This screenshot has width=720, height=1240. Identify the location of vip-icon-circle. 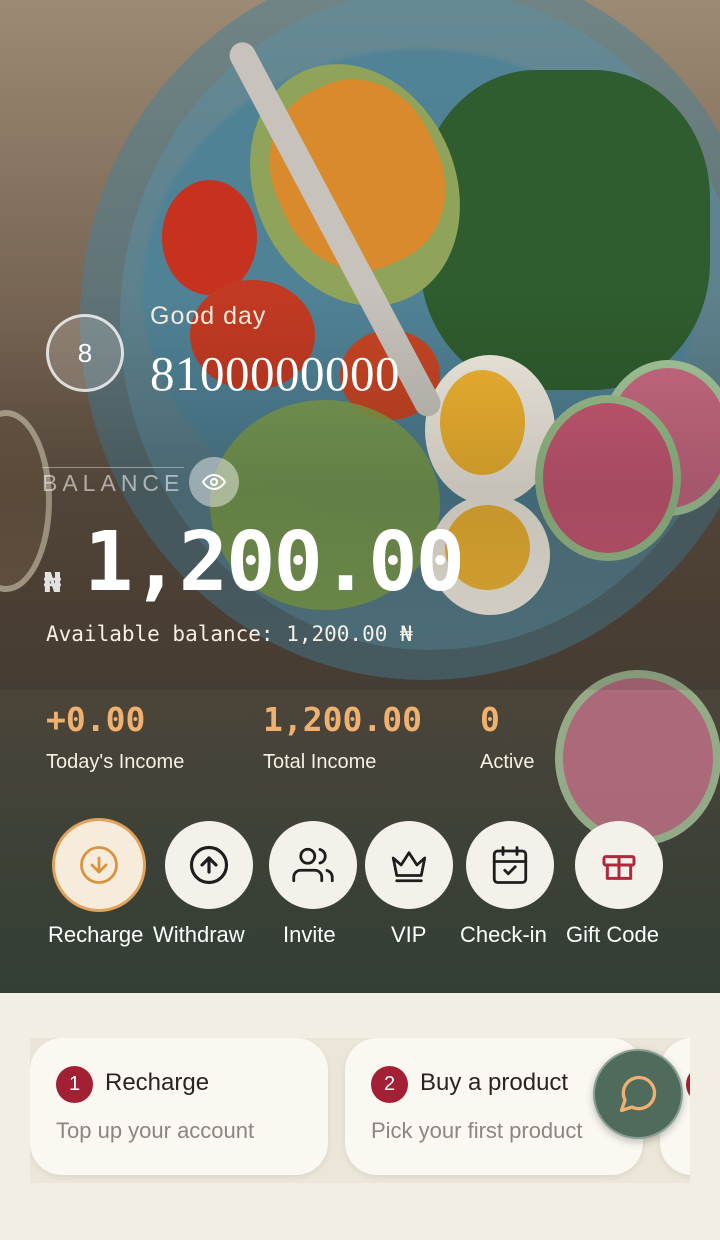
(409, 865).